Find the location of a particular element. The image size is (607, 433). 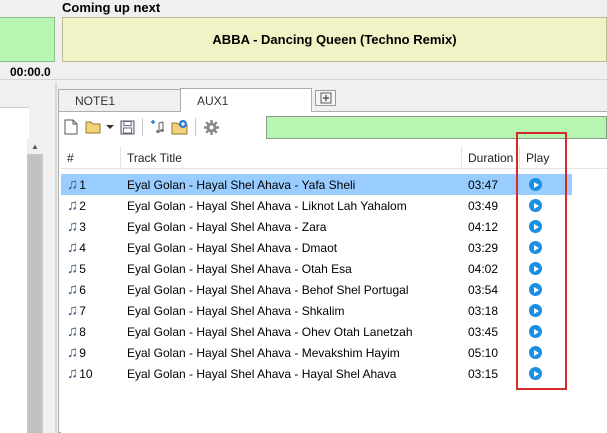

track-number: 5 is located at coordinates (82, 268).